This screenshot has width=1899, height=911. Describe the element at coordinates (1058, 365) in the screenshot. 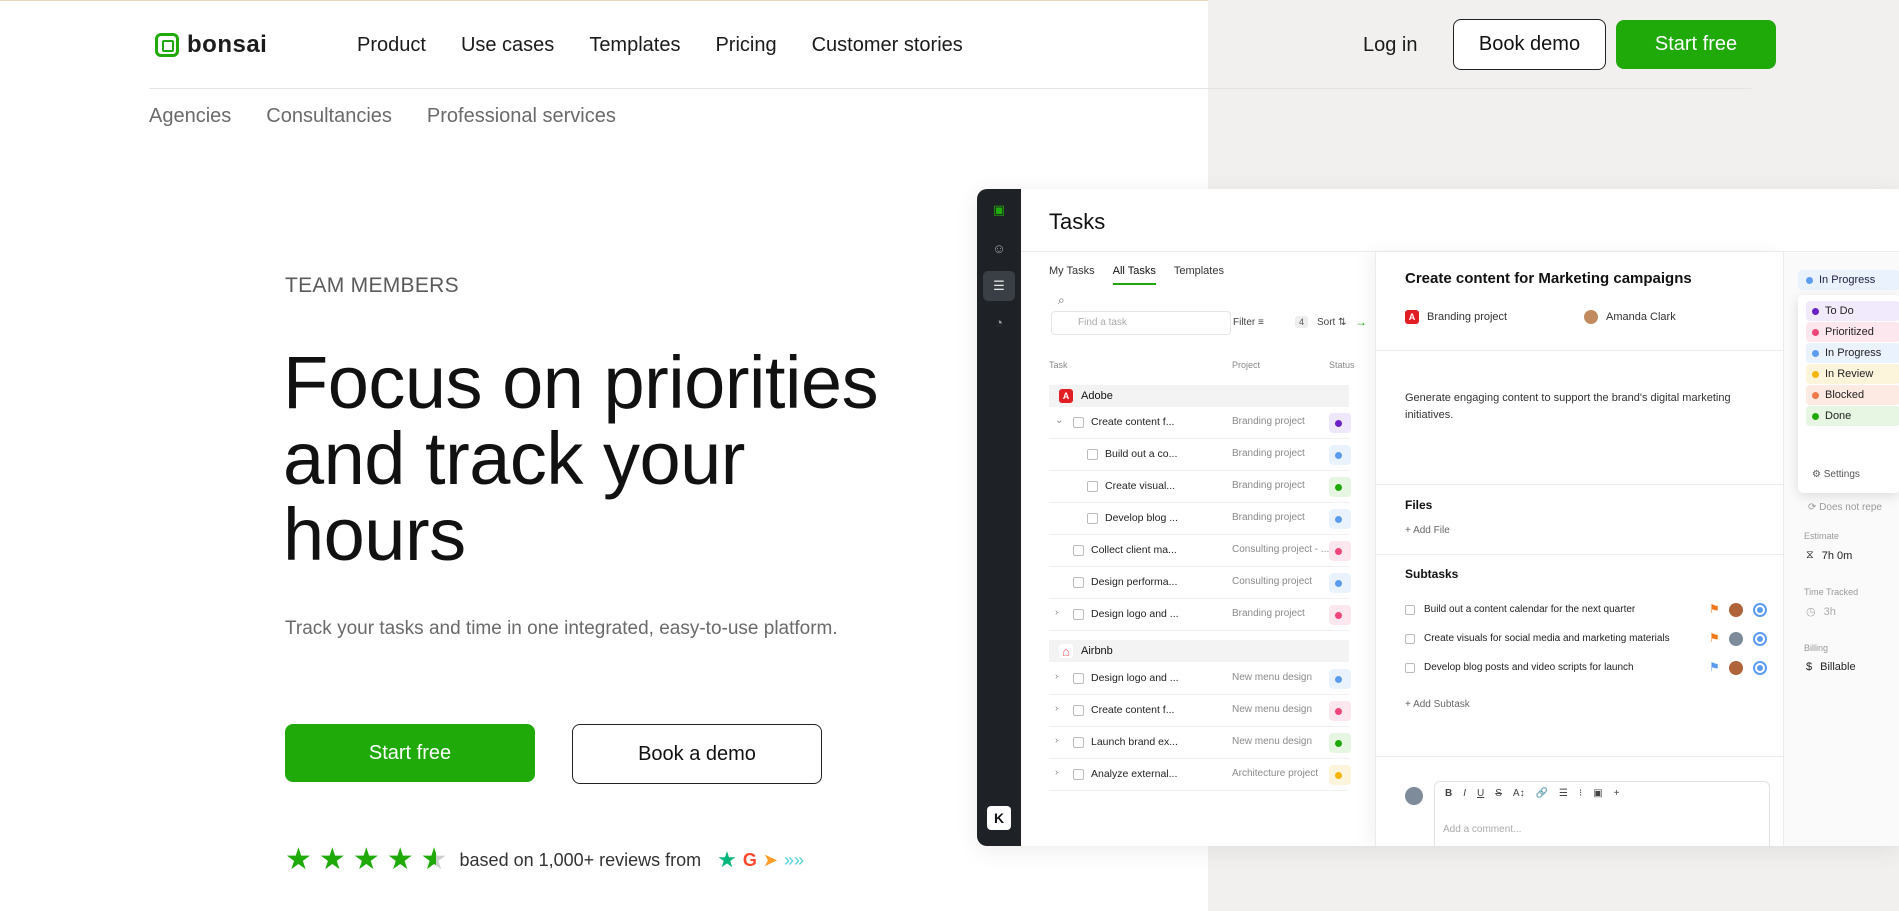

I see `column-header-task: Task` at that location.